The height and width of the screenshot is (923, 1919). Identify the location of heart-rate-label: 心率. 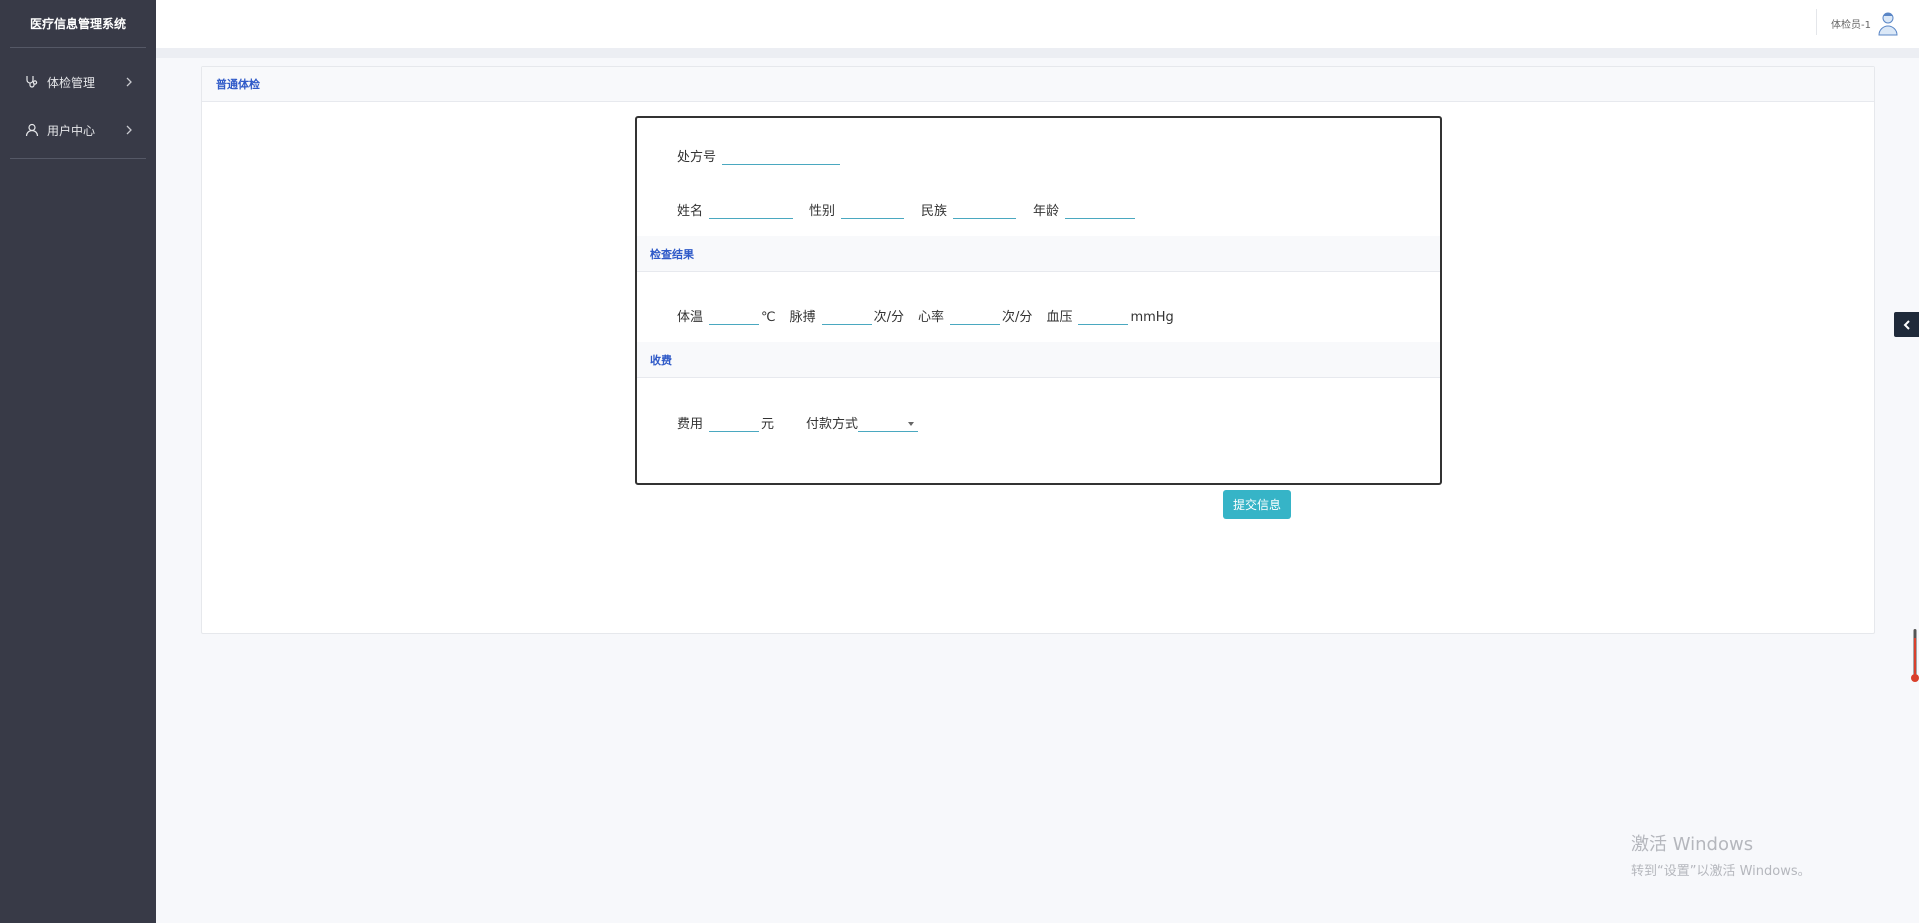
(931, 317).